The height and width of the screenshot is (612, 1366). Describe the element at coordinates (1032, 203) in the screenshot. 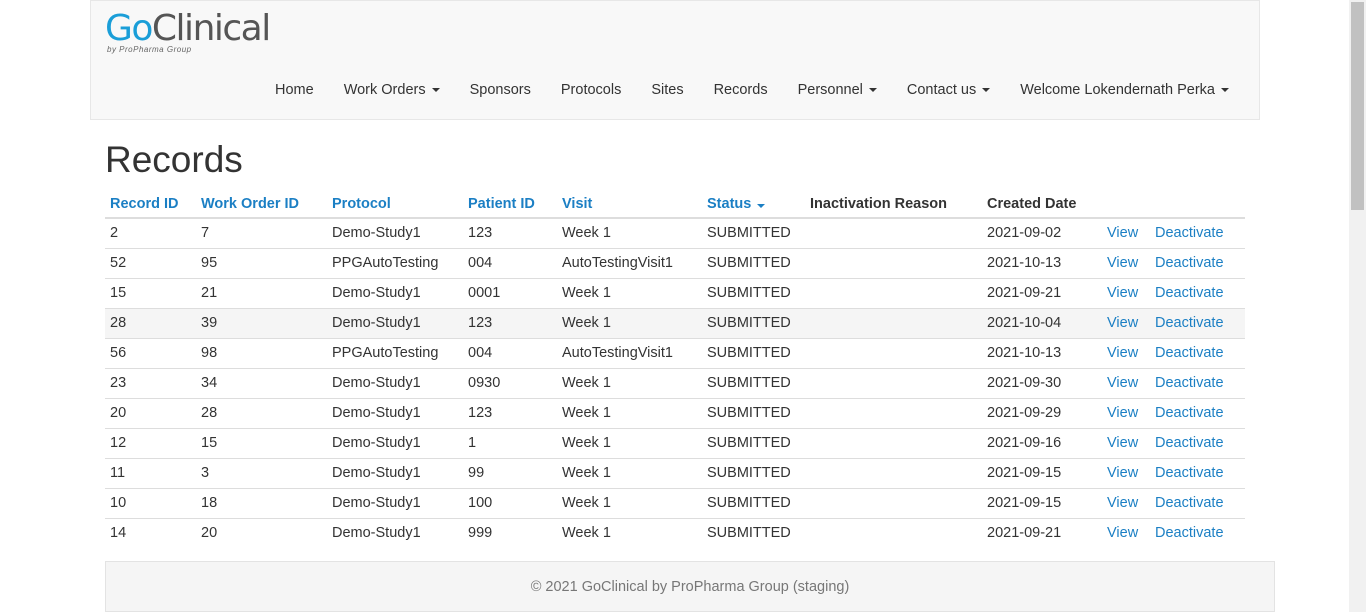

I see `header-created-date-label: Created Date` at that location.